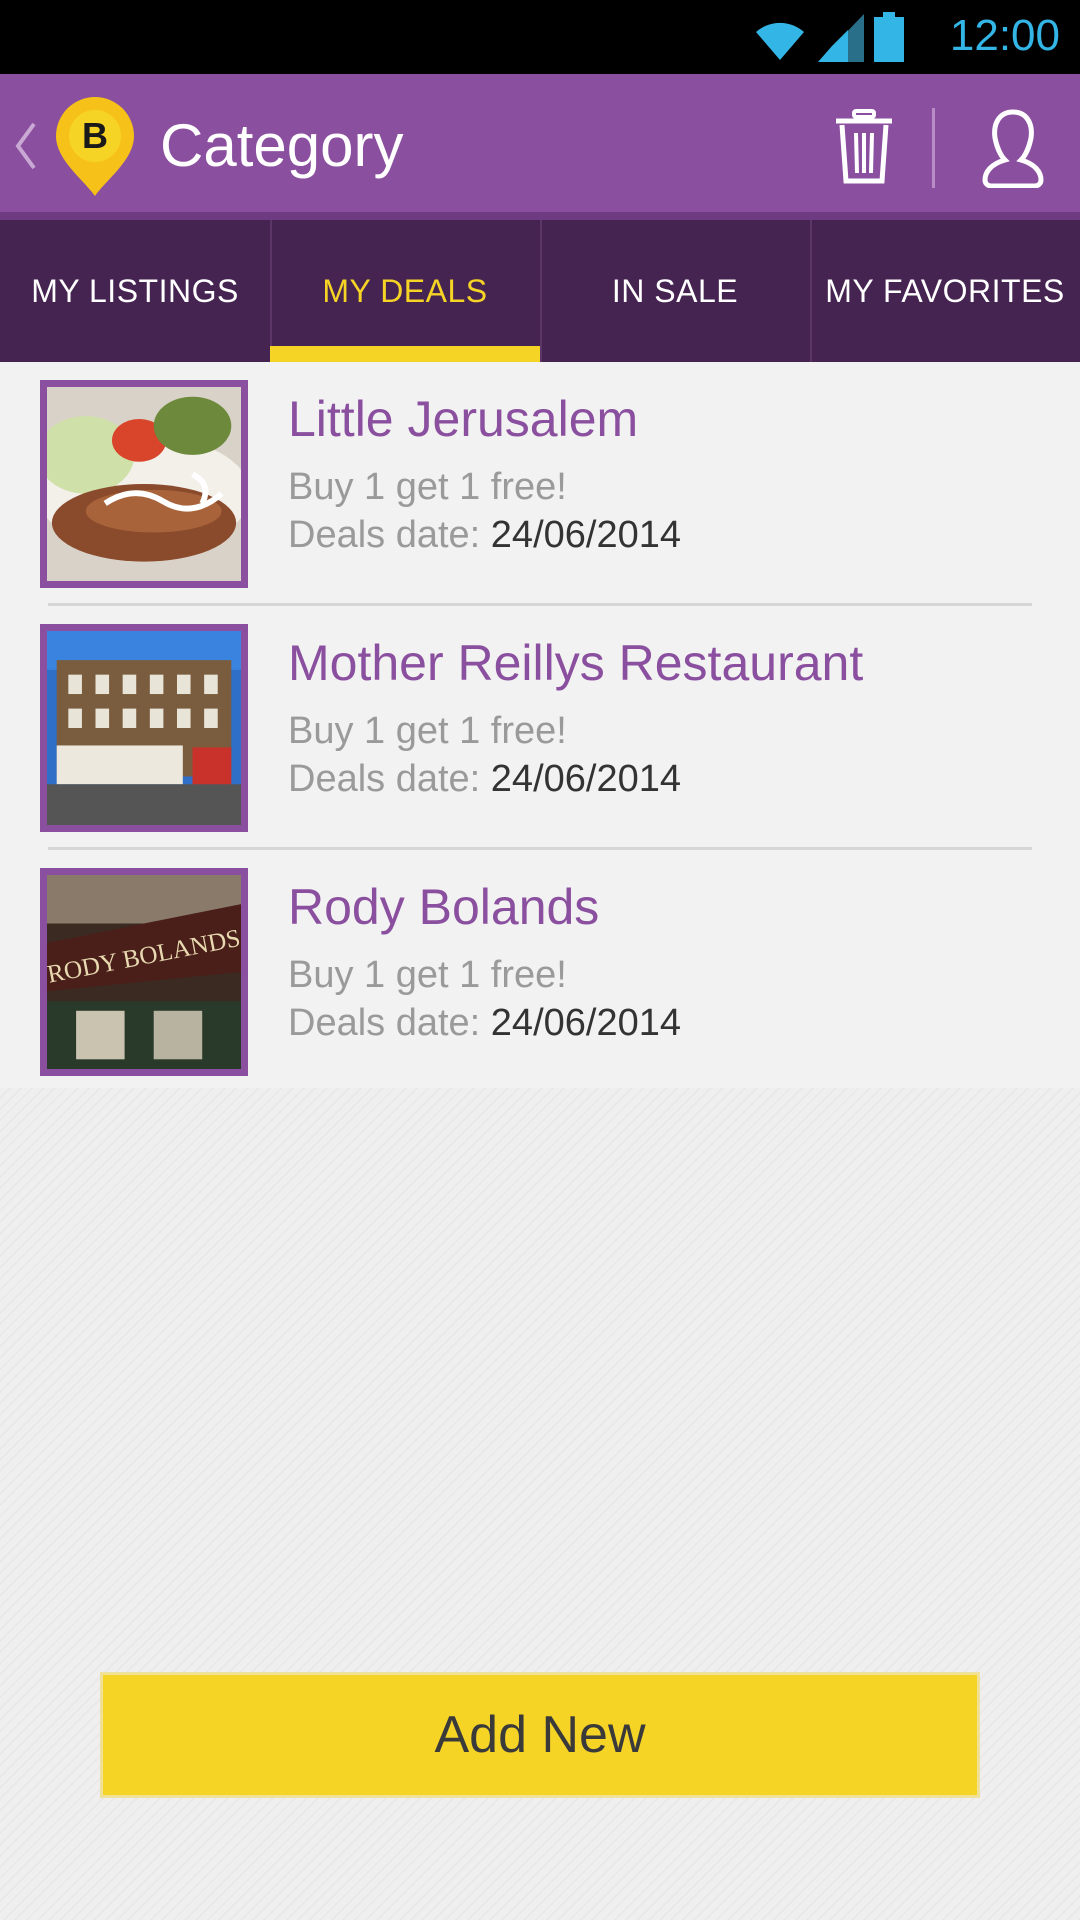 The image size is (1080, 1920). What do you see at coordinates (576, 663) in the screenshot?
I see `deal-title: Mother Reillys Restaurant` at bounding box center [576, 663].